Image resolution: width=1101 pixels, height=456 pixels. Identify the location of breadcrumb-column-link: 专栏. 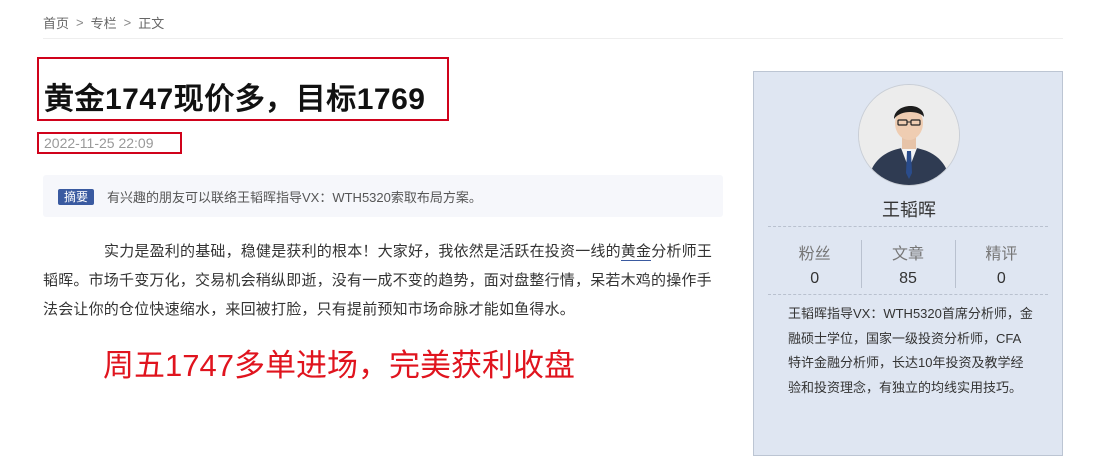
(104, 22).